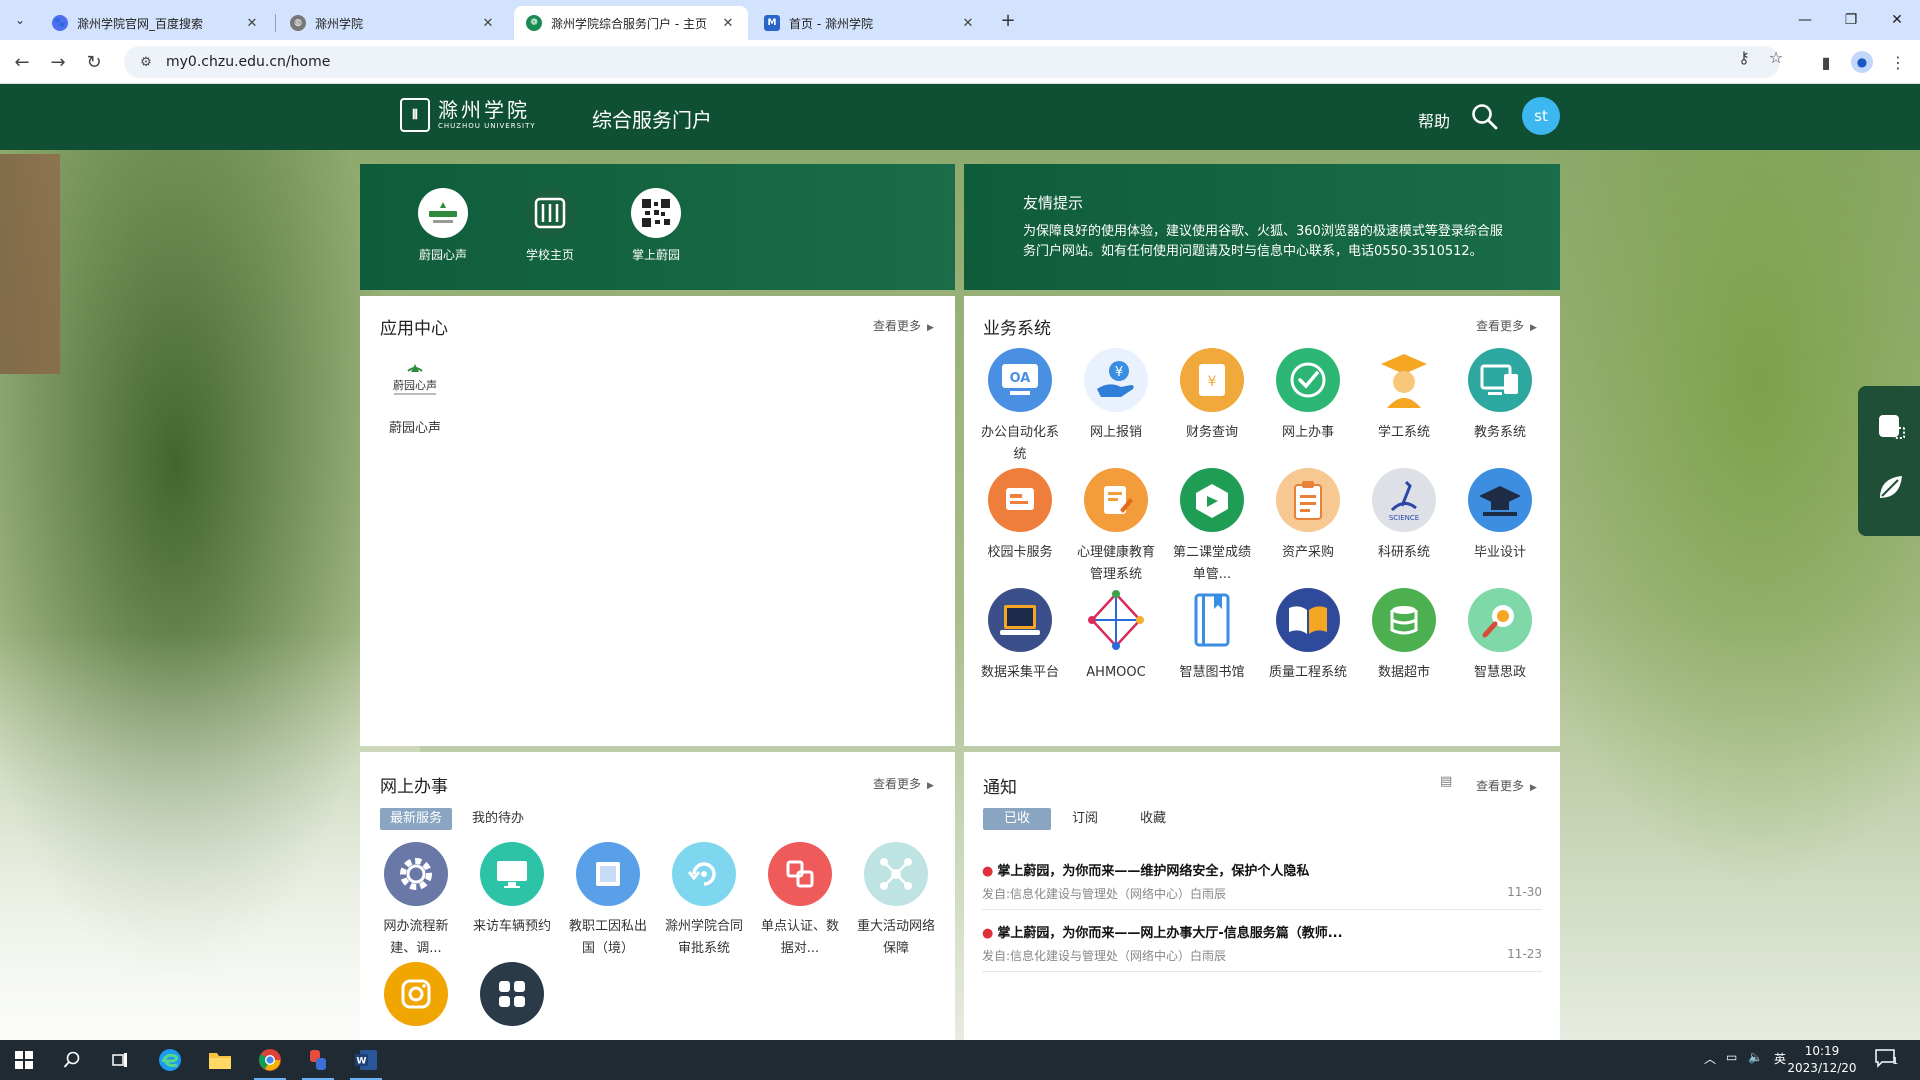 The image size is (1920, 1080). I want to click on chzu-favicon-icon: M, so click(772, 23).